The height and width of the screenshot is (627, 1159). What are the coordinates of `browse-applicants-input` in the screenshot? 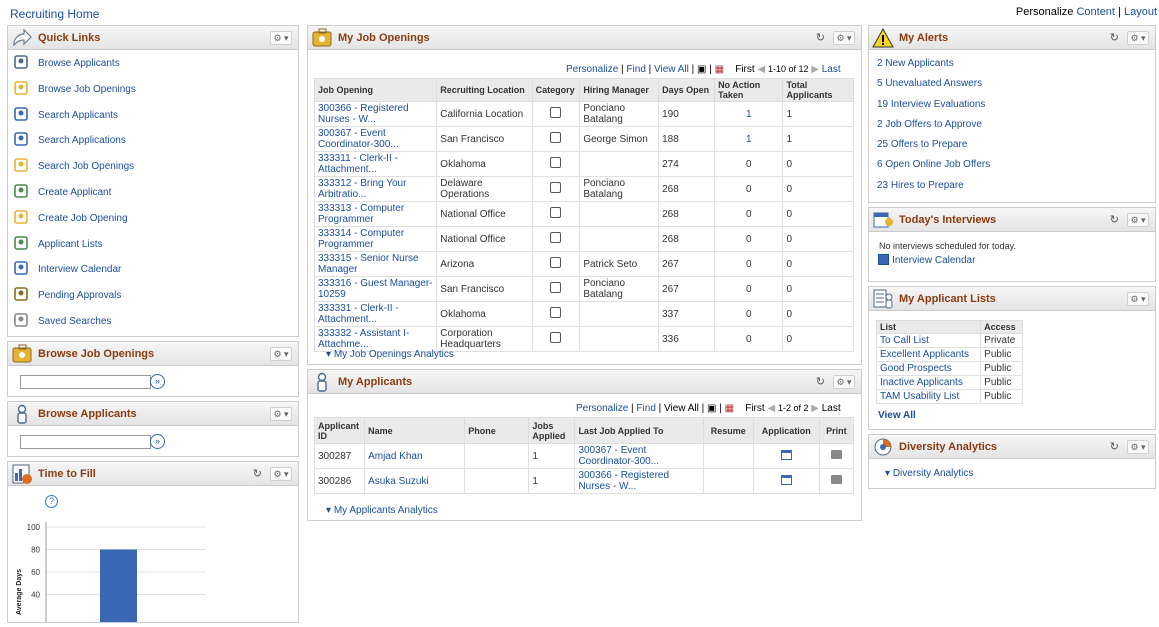 It's located at (85, 442).